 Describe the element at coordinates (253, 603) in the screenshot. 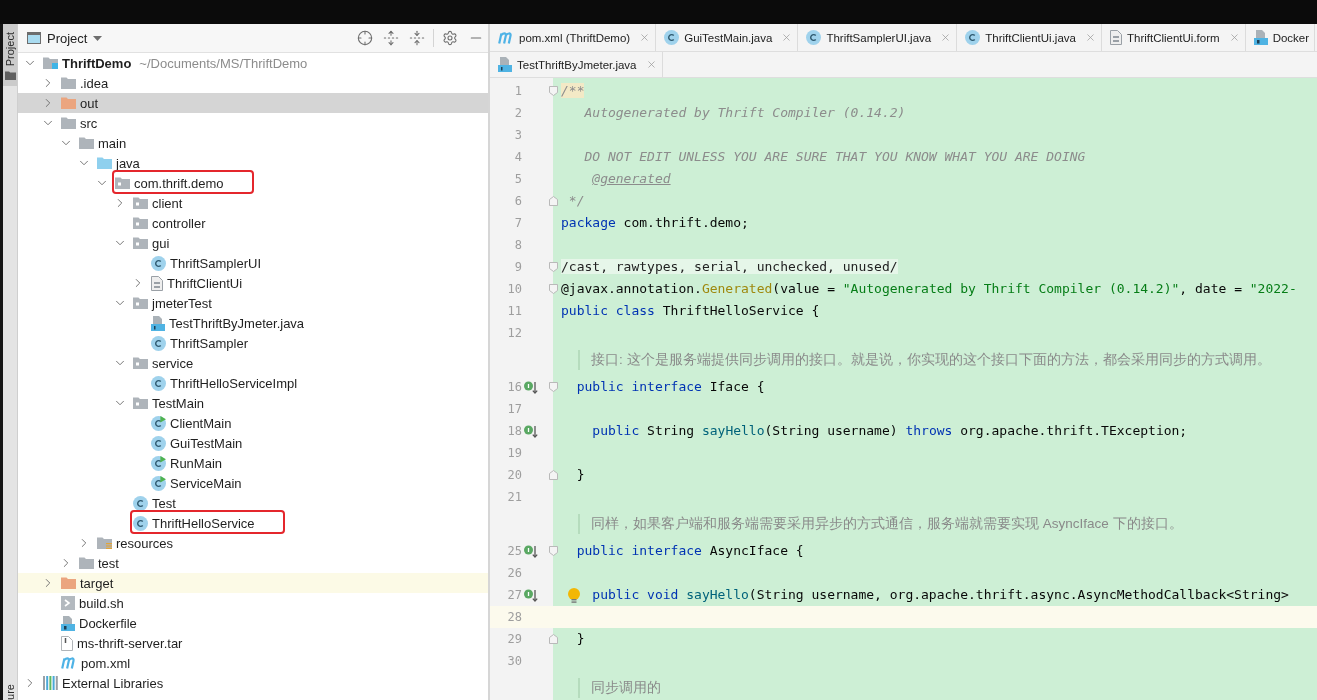

I see `tree-item: build.sh` at that location.